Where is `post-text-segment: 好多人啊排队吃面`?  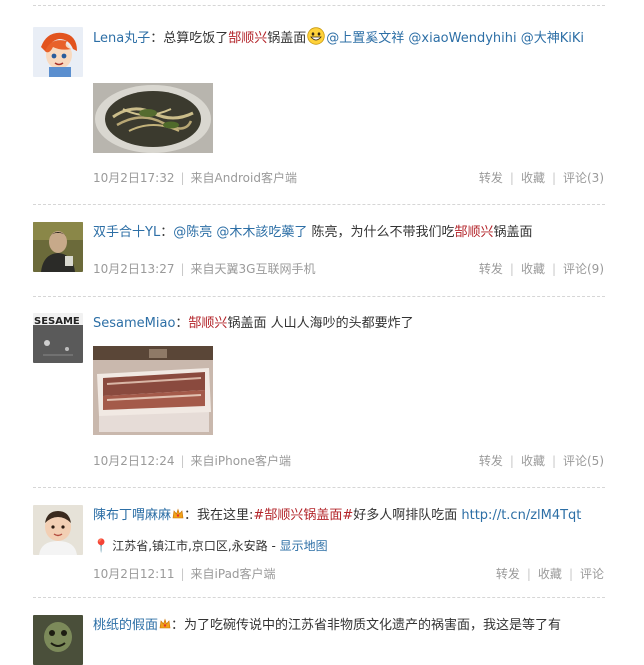
post-text-segment: 好多人啊排队吃面 is located at coordinates (405, 515).